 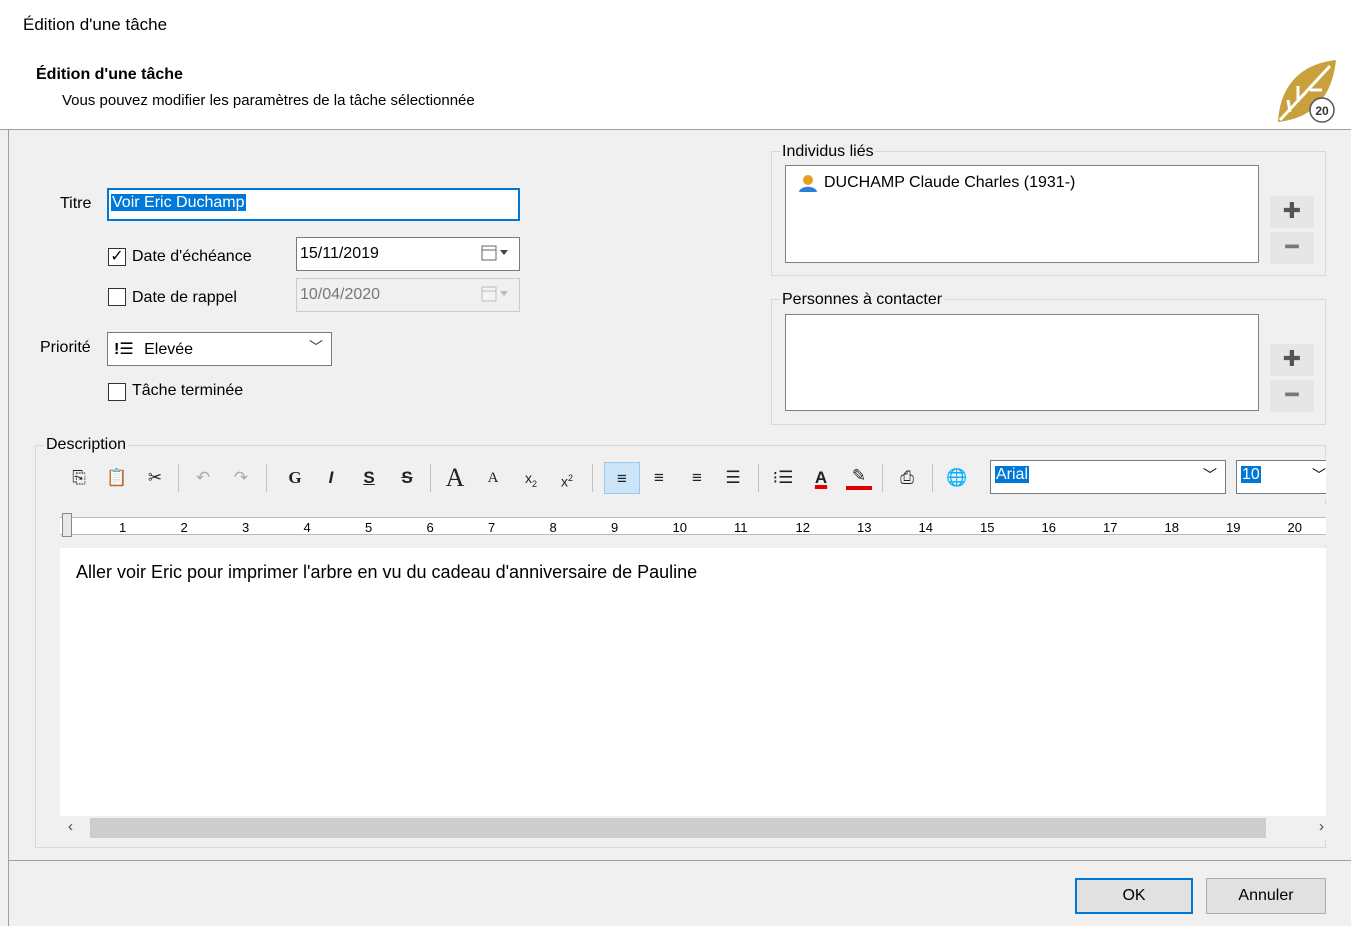 What do you see at coordinates (295, 478) in the screenshot?
I see `bold-button: G` at bounding box center [295, 478].